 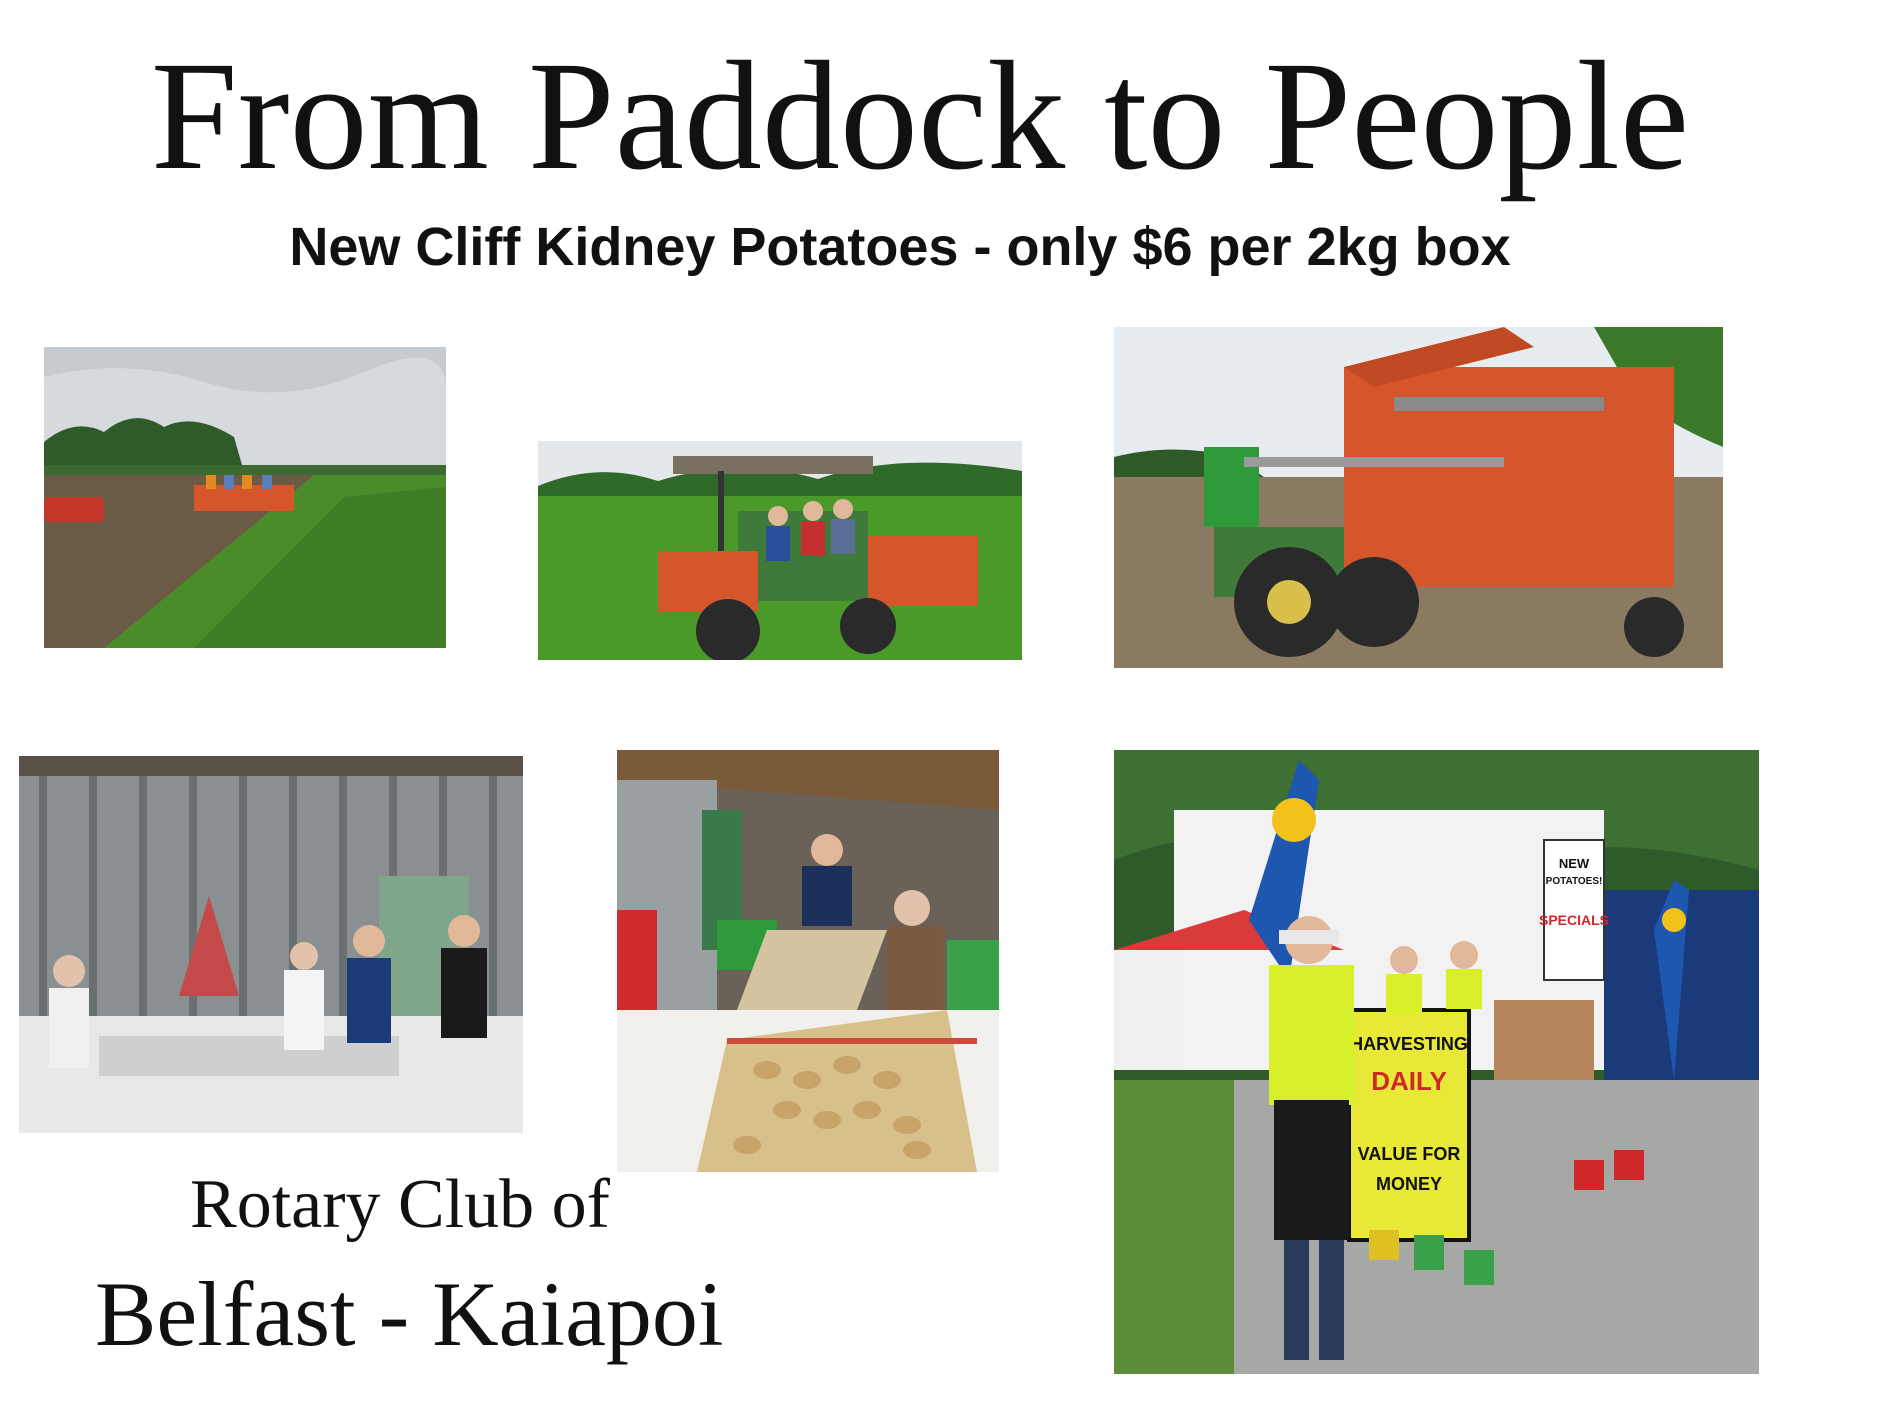 What do you see at coordinates (920, 115) in the screenshot?
I see `page-title: From Paddock to People` at bounding box center [920, 115].